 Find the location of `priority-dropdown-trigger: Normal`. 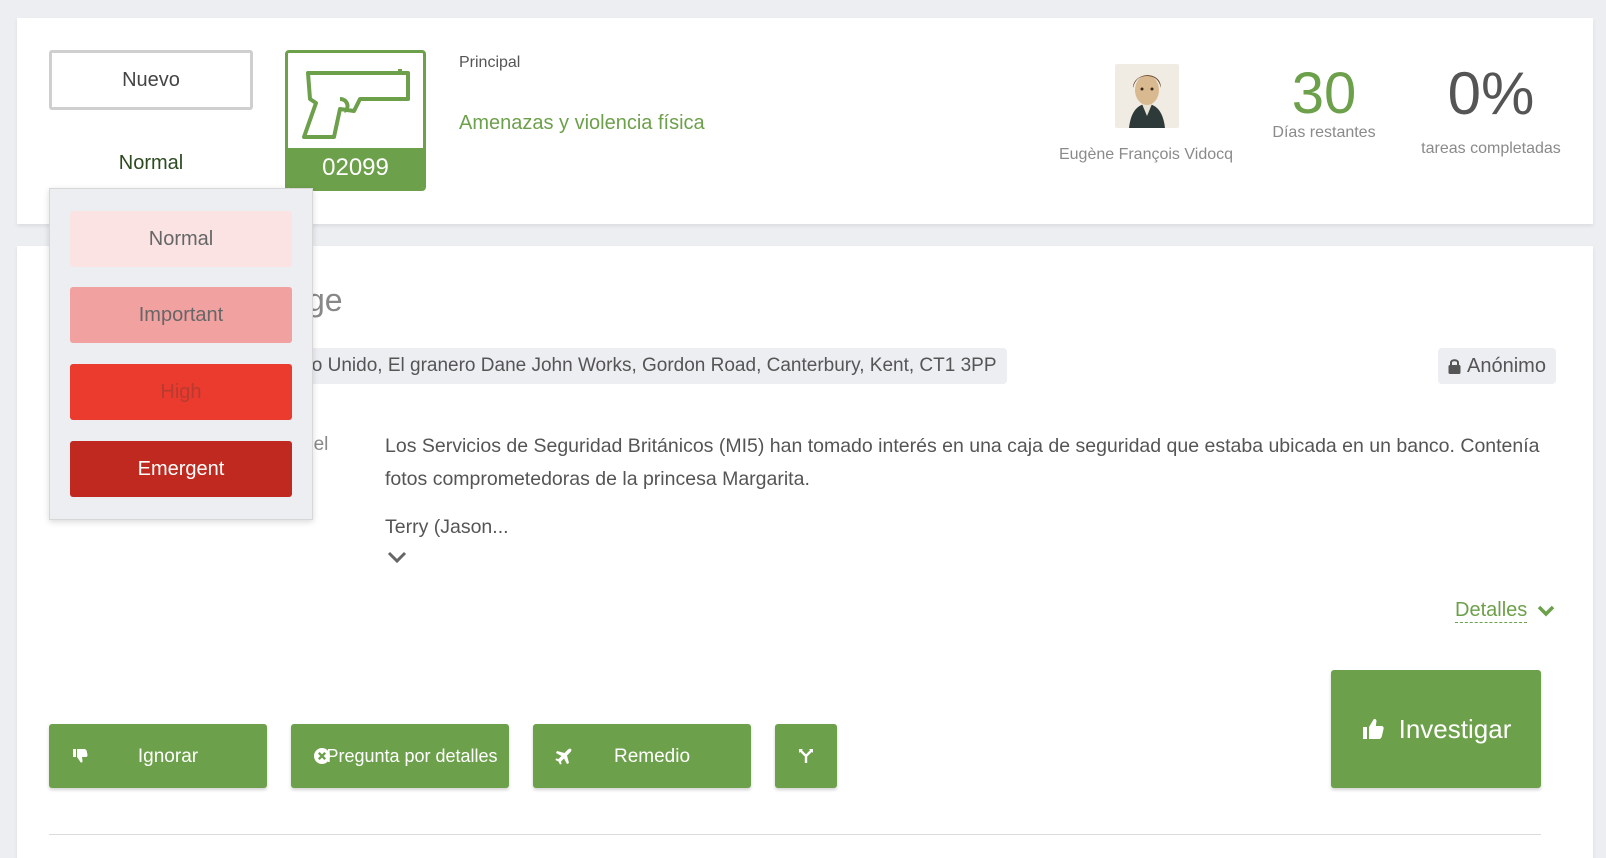

priority-dropdown-trigger: Normal is located at coordinates (151, 163).